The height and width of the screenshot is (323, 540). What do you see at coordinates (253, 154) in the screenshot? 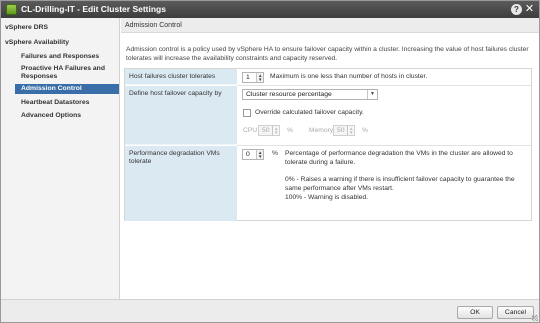
I see `performance-degradation-stepper: 0 ▲ ▼` at bounding box center [253, 154].